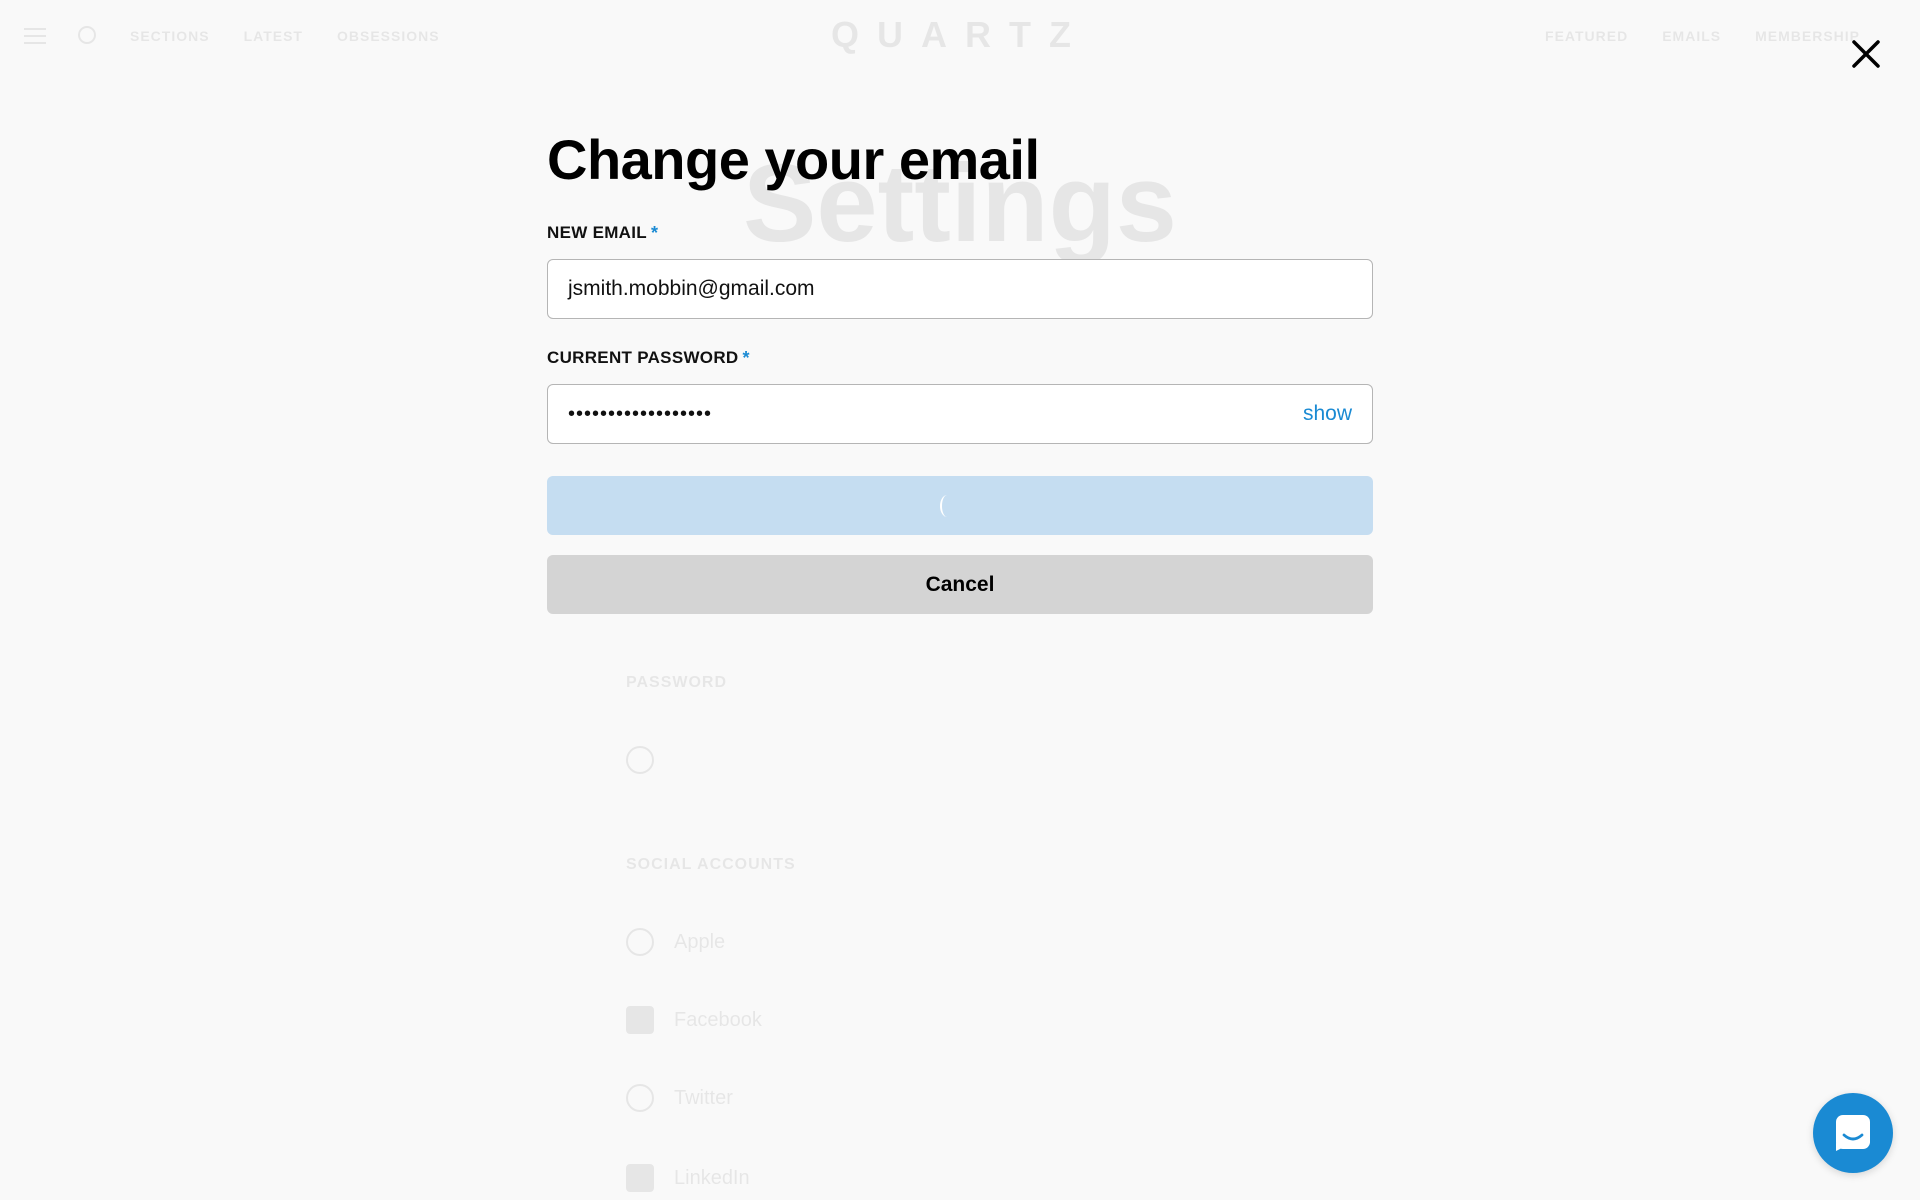  Describe the element at coordinates (960, 505) in the screenshot. I see `submit-button-loading` at that location.